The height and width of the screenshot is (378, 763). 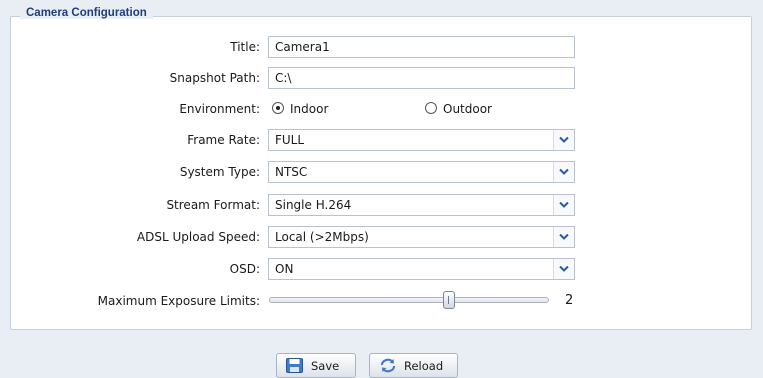 What do you see at coordinates (244, 269) in the screenshot?
I see `osd-label: OSD:` at bounding box center [244, 269].